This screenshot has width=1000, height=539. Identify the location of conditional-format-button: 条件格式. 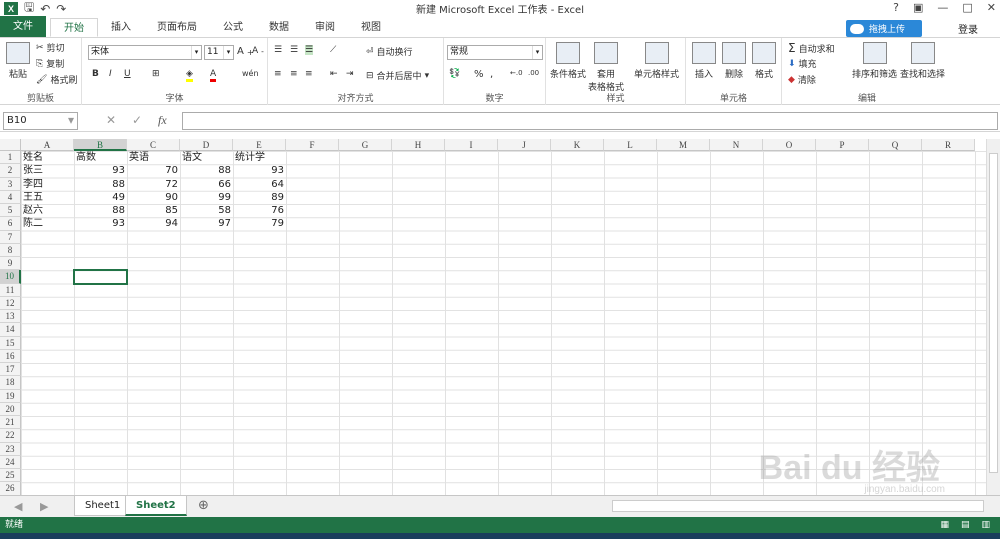
(568, 61).